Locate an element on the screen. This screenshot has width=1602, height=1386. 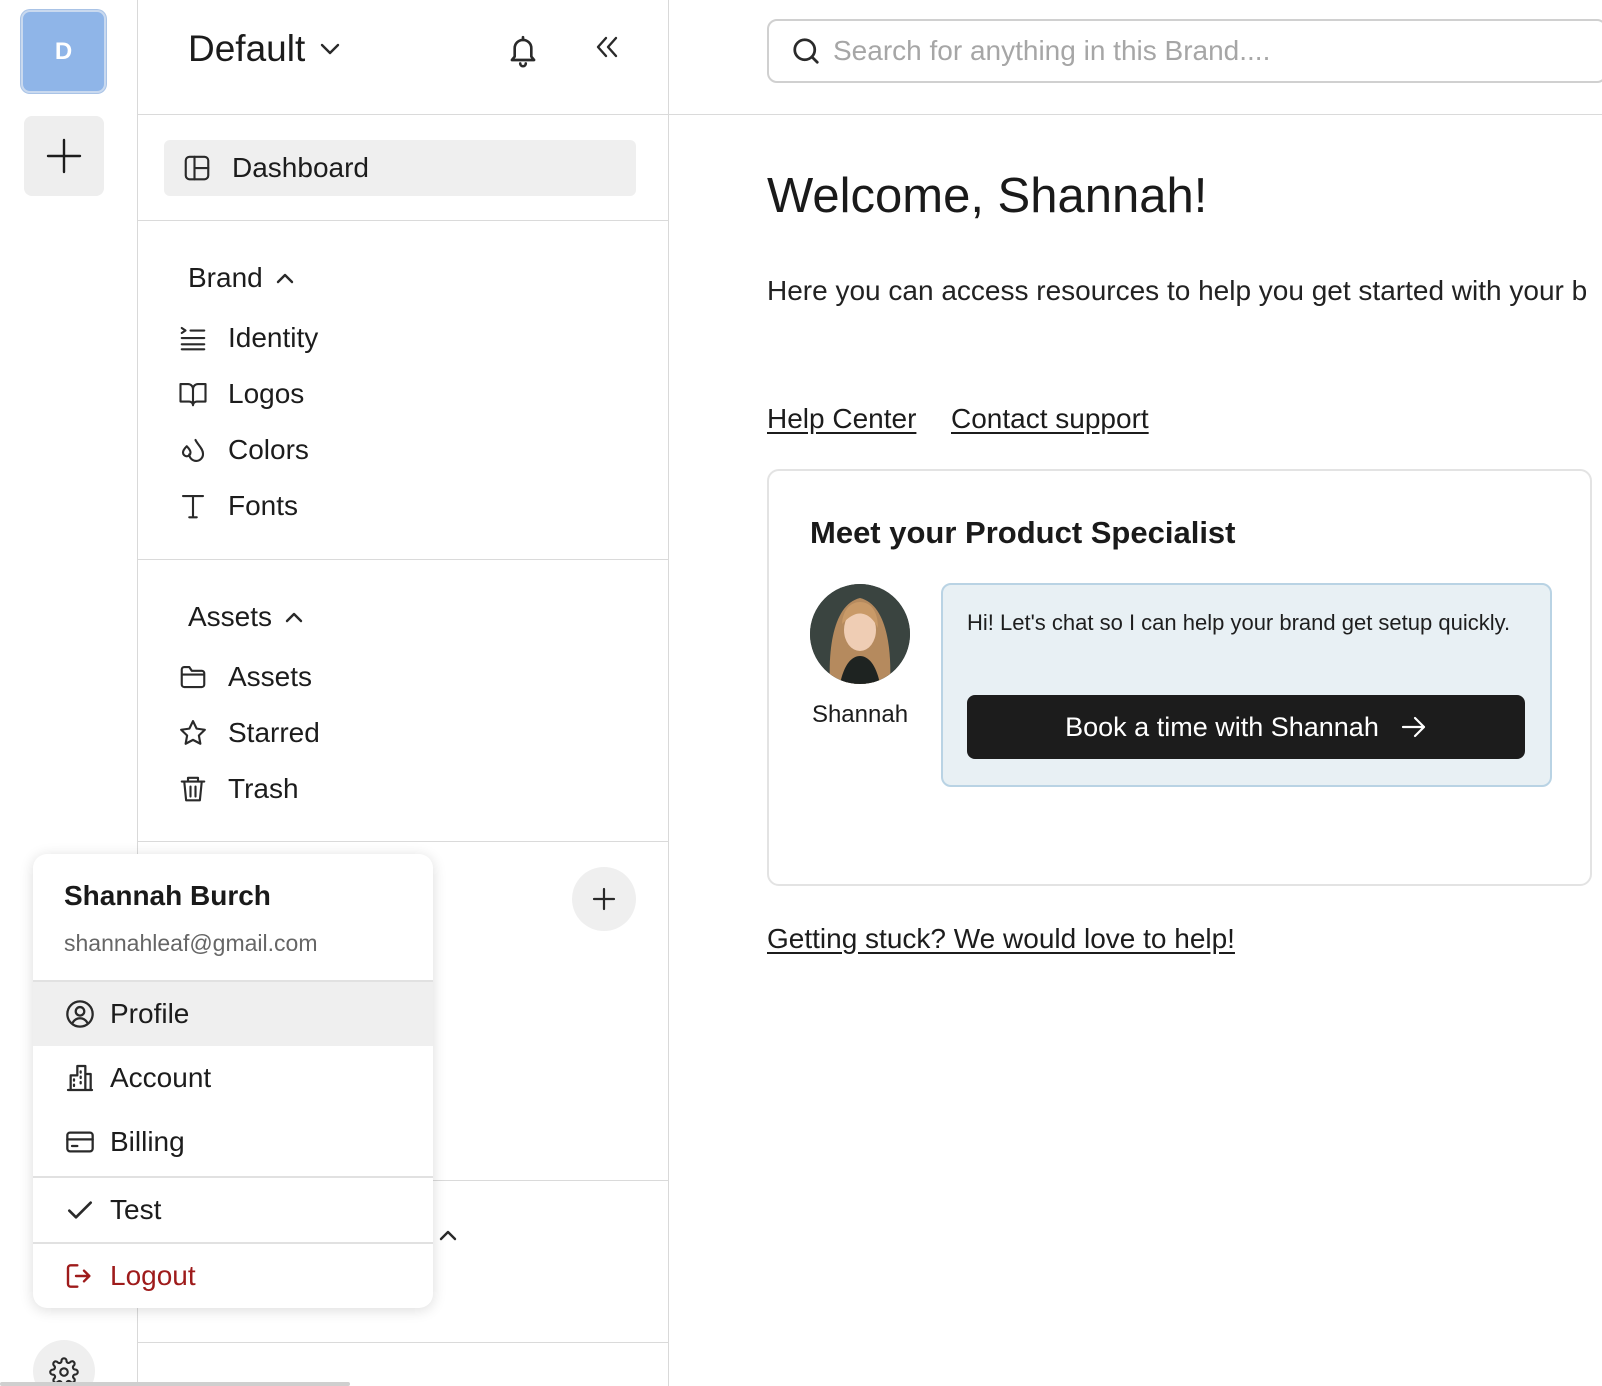
workspace-name: Default is located at coordinates (247, 48).